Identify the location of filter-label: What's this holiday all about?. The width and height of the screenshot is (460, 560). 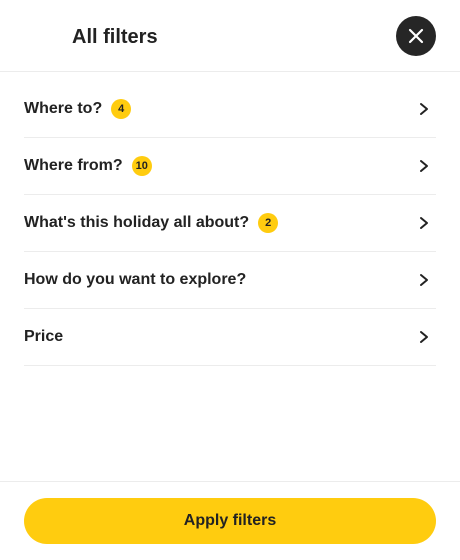
(137, 222).